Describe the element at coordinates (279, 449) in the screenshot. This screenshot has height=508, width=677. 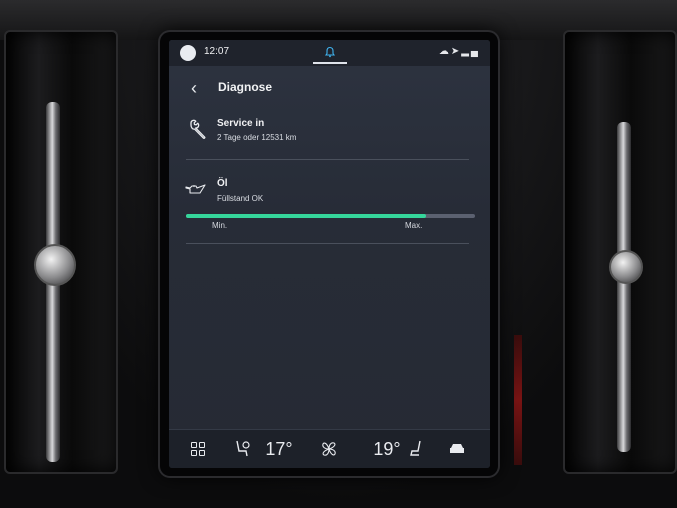
I see `driver-temperature: 17°` at that location.